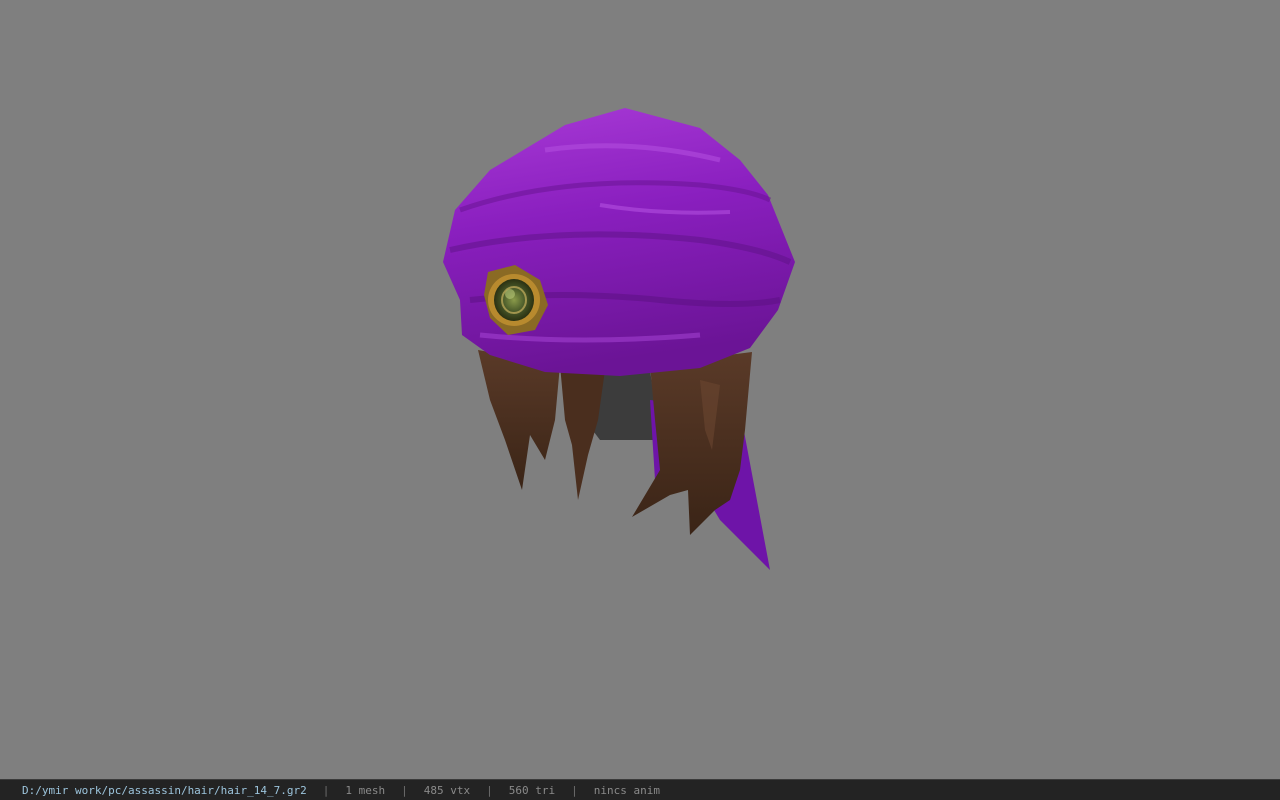  Describe the element at coordinates (514, 300) in the screenshot. I see `gem-icon` at that location.